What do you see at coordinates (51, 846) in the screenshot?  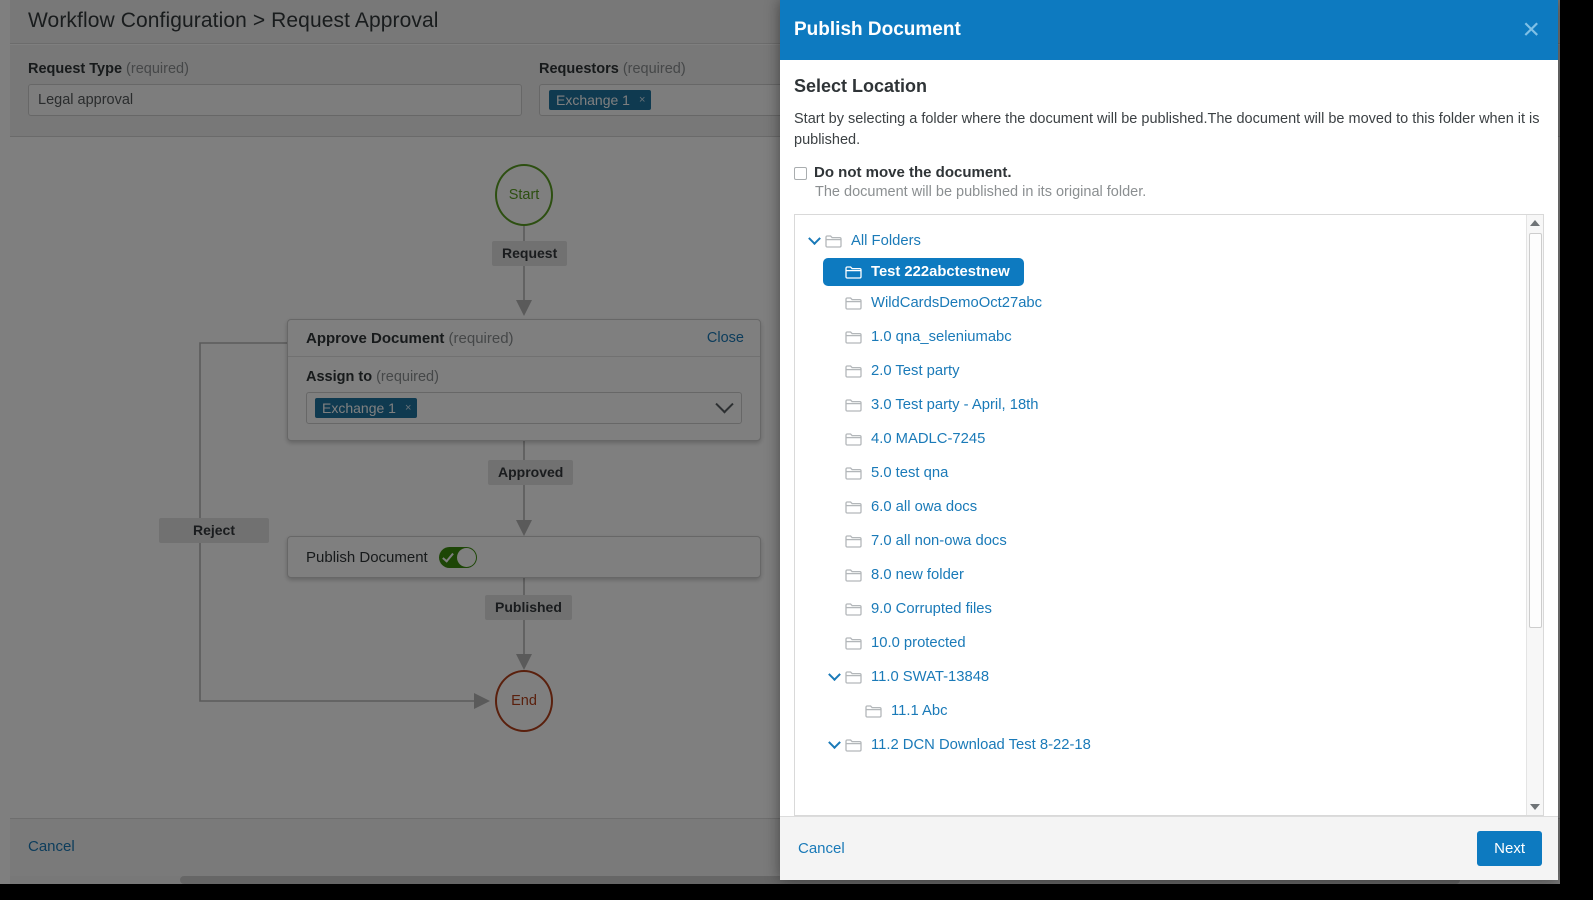 I see `background-cancel-button: Cancel` at bounding box center [51, 846].